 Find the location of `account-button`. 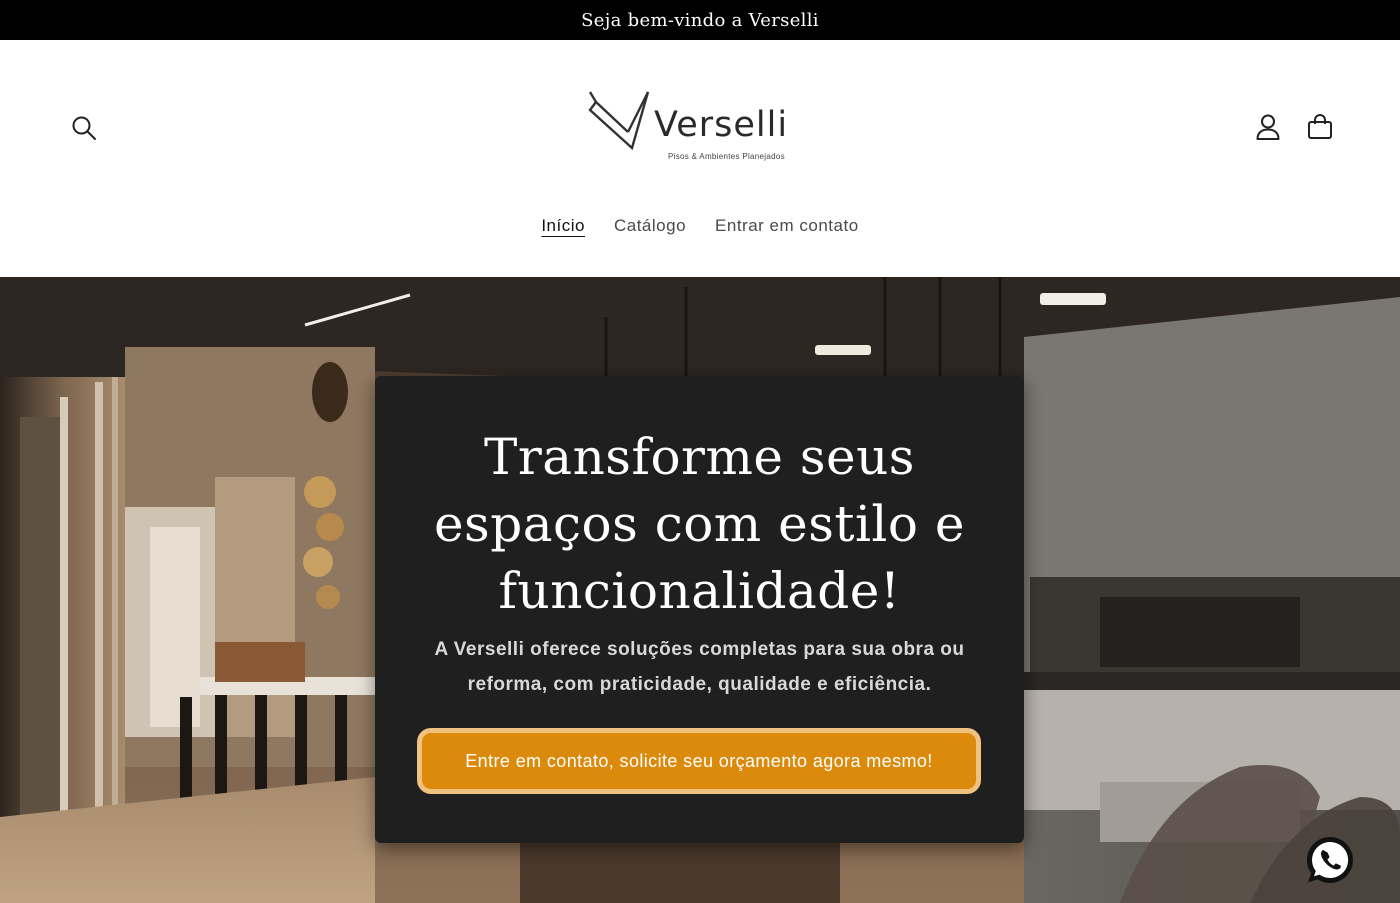

account-button is located at coordinates (1268, 127).